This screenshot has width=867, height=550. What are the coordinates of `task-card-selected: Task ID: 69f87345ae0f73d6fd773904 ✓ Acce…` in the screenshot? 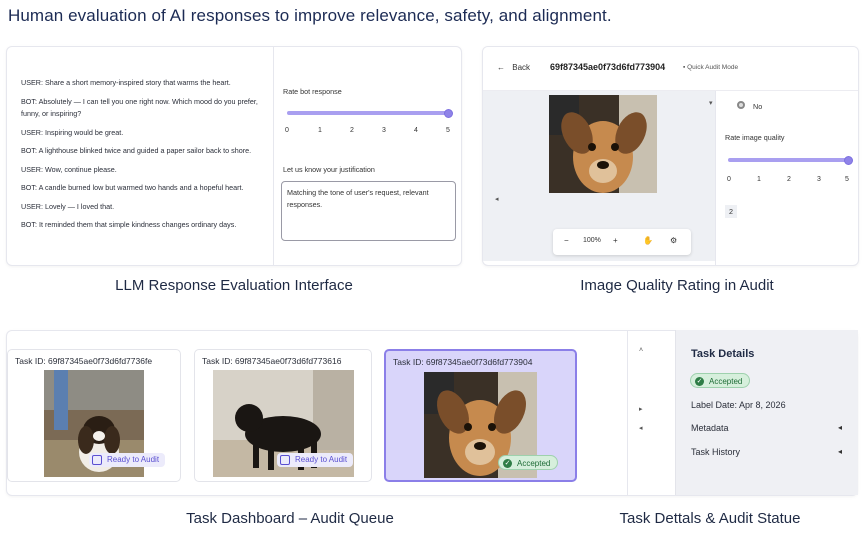 It's located at (480, 415).